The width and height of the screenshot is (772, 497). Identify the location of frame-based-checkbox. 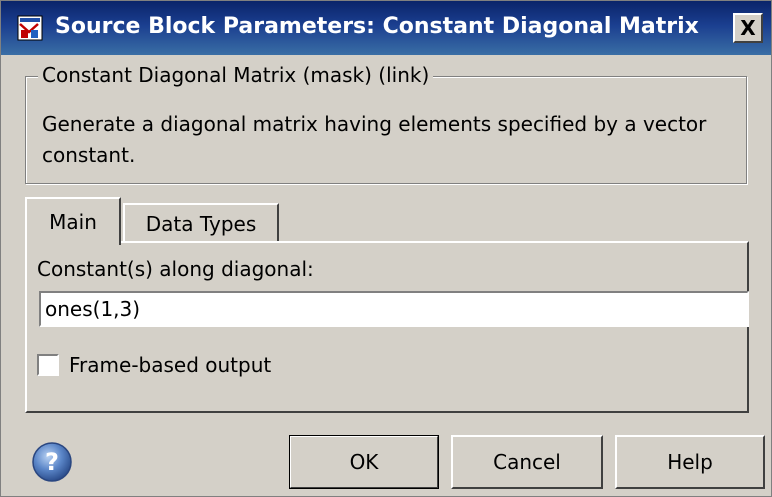
(48, 365).